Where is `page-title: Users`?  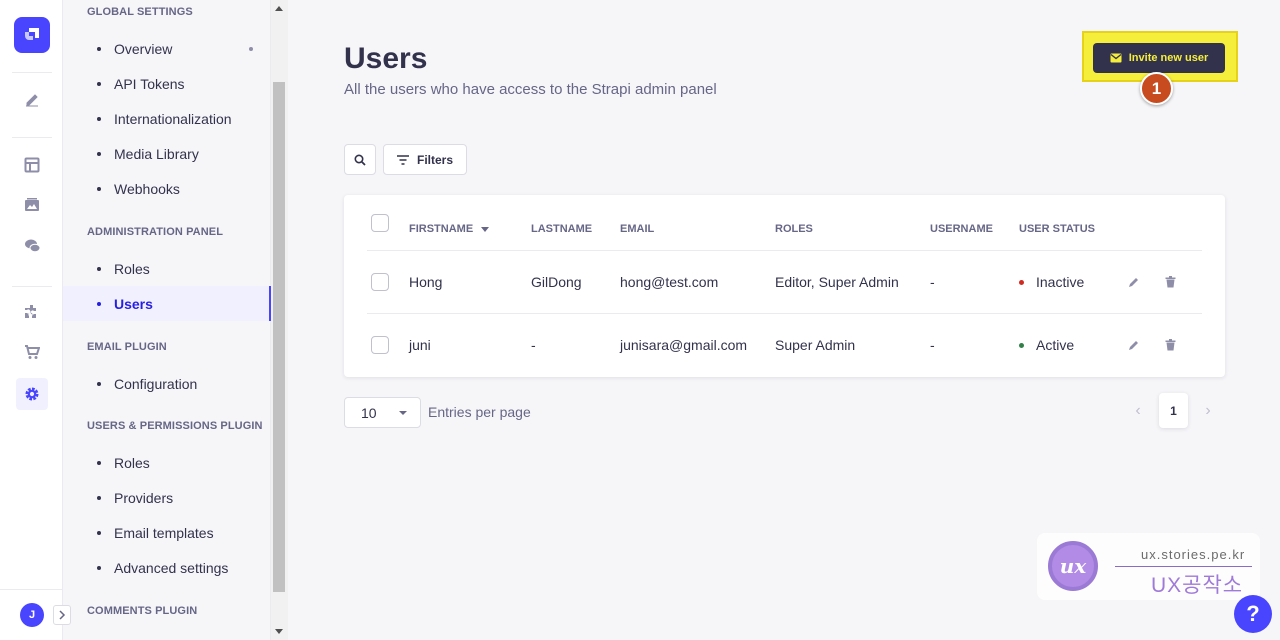
page-title: Users is located at coordinates (386, 58).